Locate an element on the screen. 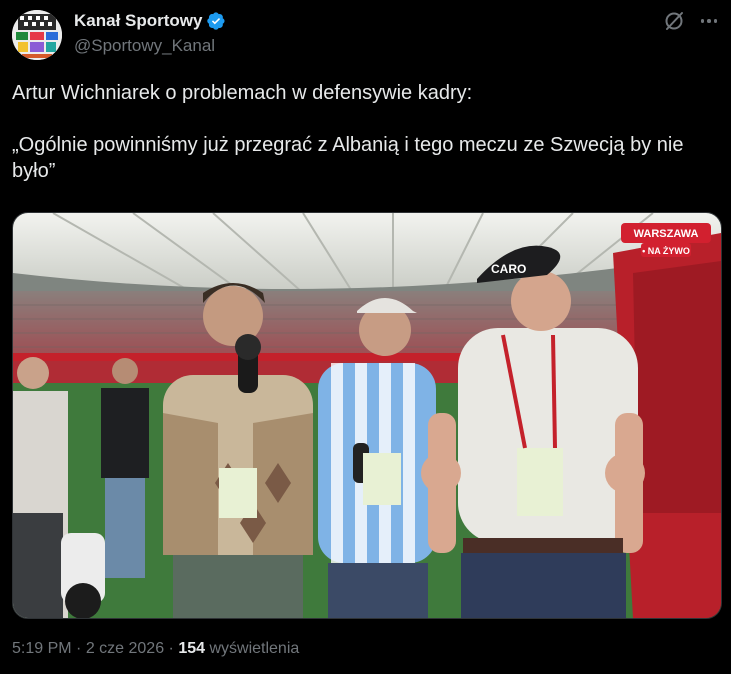 Image resolution: width=731 pixels, height=674 pixels. display-name: Kanał Sportowy is located at coordinates (138, 21).